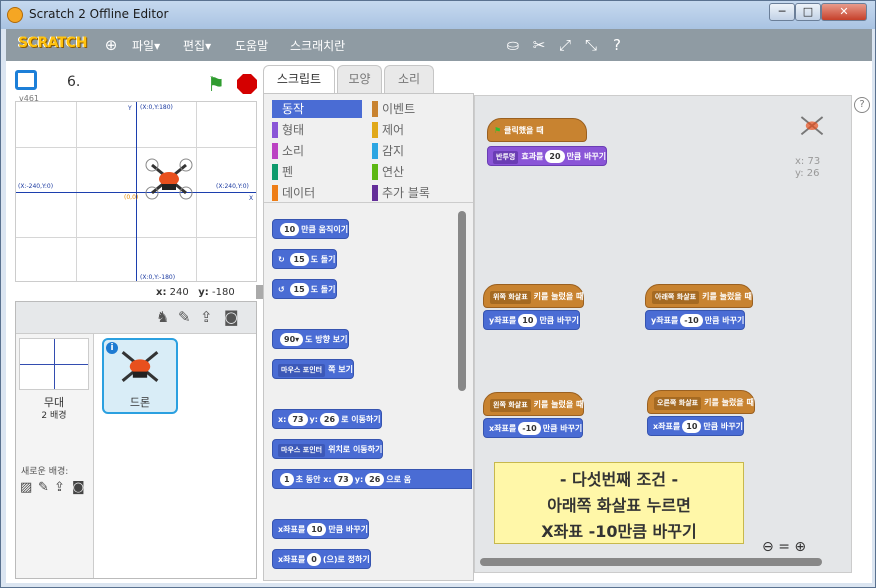  What do you see at coordinates (862, 105) in the screenshot?
I see `help-icon: ?` at bounding box center [862, 105].